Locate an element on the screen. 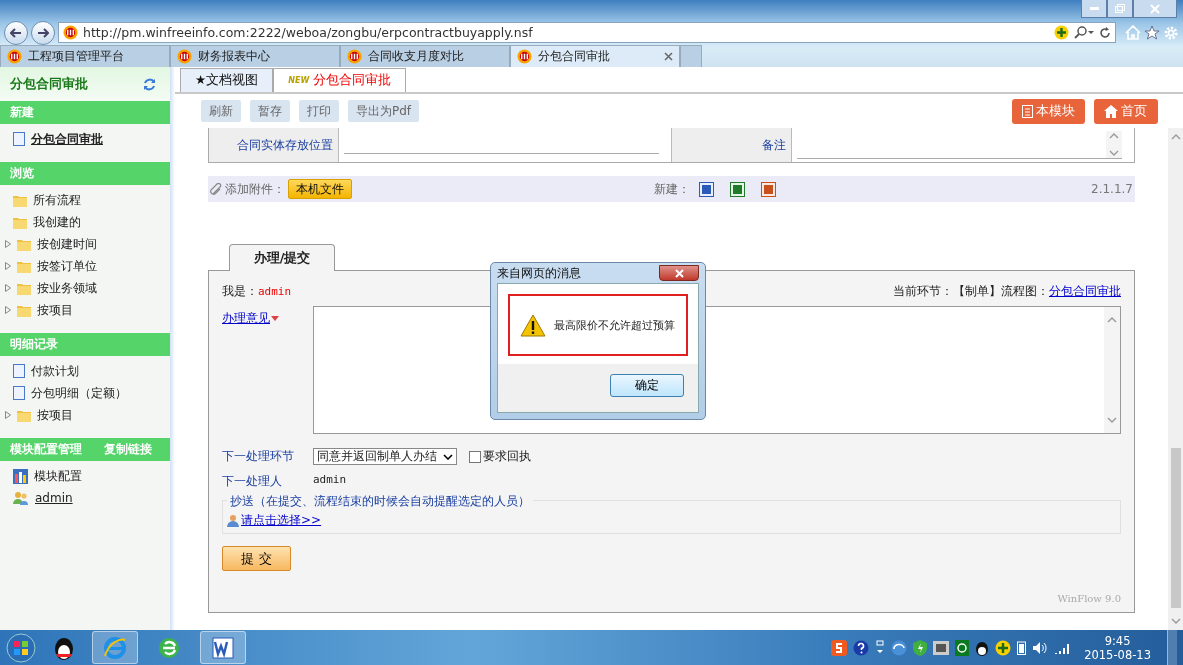 This screenshot has height=665, width=1183. sidebar-item-label: 我创建的 is located at coordinates (57, 222).